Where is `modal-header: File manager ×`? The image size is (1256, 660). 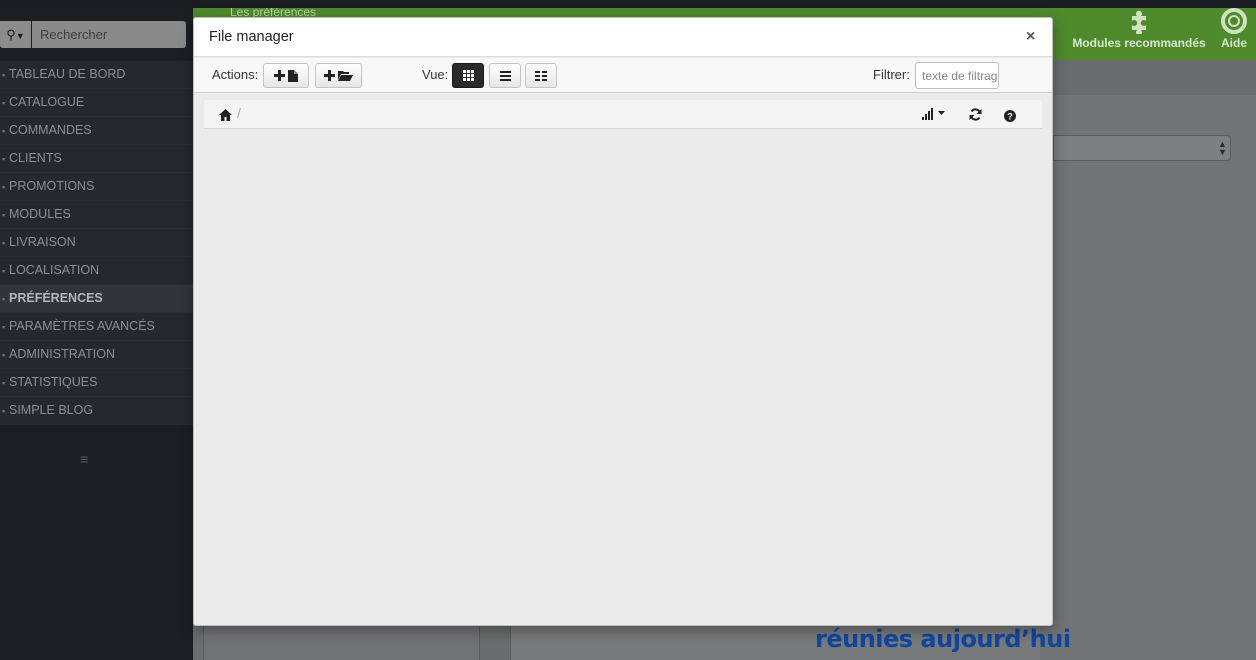
modal-header: File manager × is located at coordinates (623, 37).